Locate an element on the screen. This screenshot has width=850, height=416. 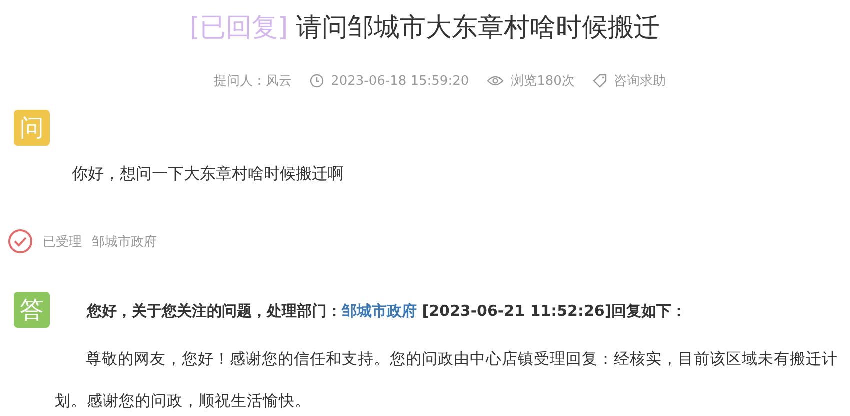
meta-text: 提问人：风云 is located at coordinates (253, 81).